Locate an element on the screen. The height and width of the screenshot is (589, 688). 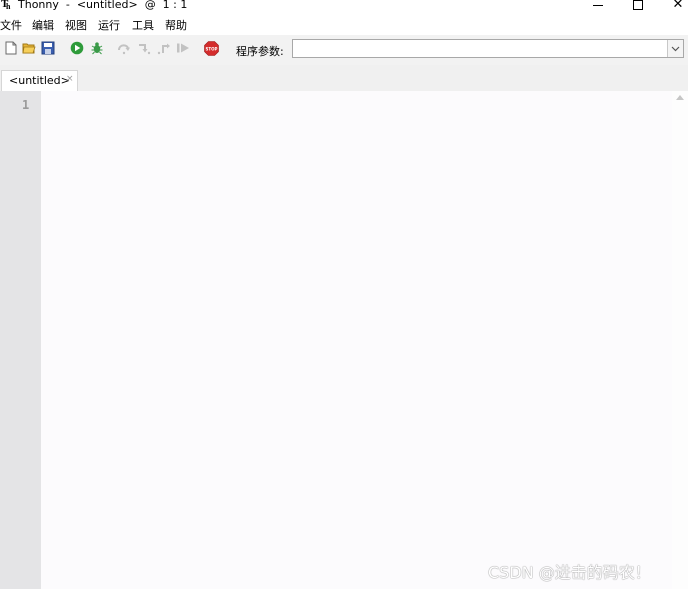
program-args-input is located at coordinates (480, 48).